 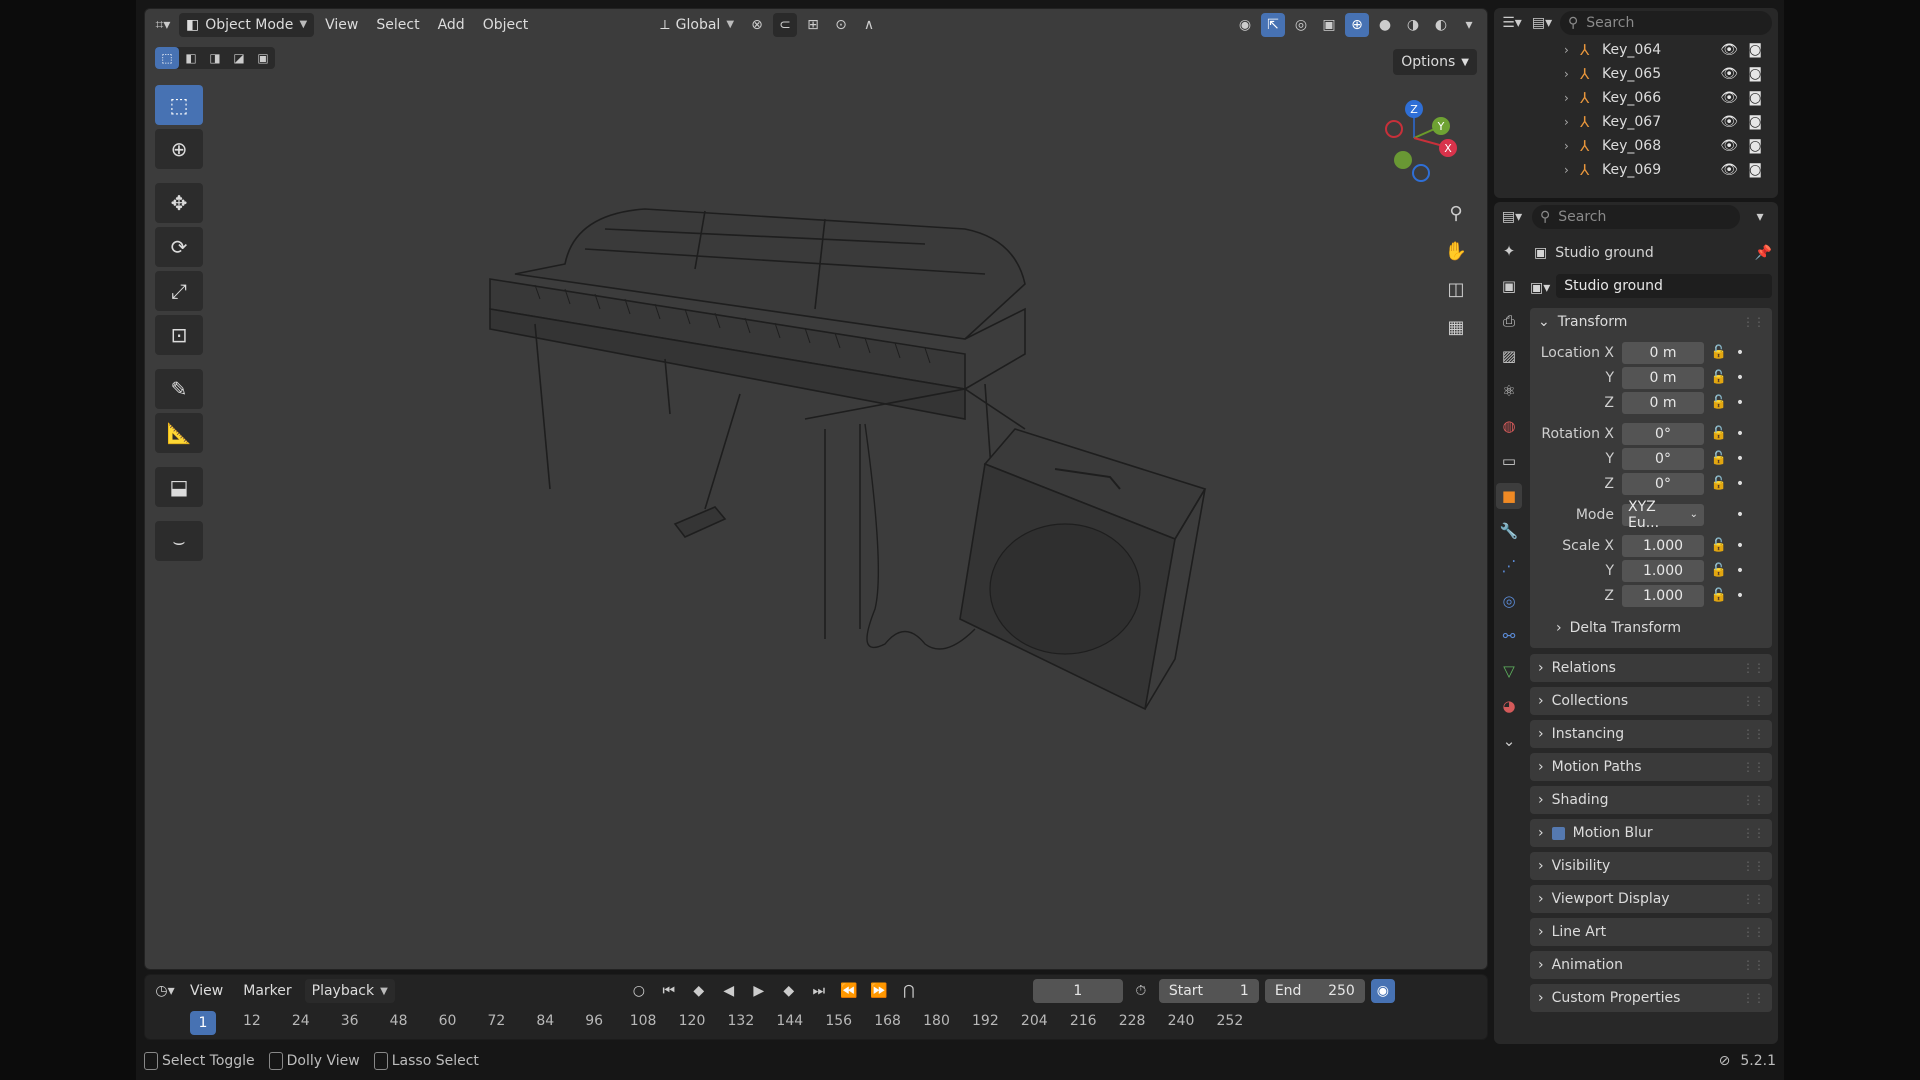 What do you see at coordinates (1413, 25) in the screenshot?
I see `material-shading-icon: ◑` at bounding box center [1413, 25].